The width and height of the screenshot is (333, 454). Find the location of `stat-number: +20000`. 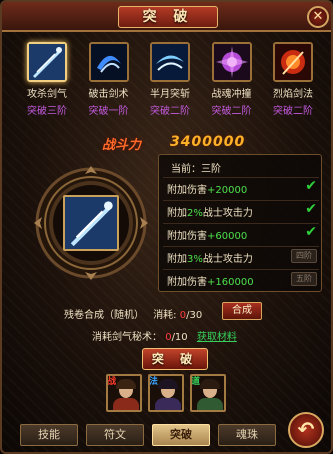

stat-number: +20000 is located at coordinates (227, 190).